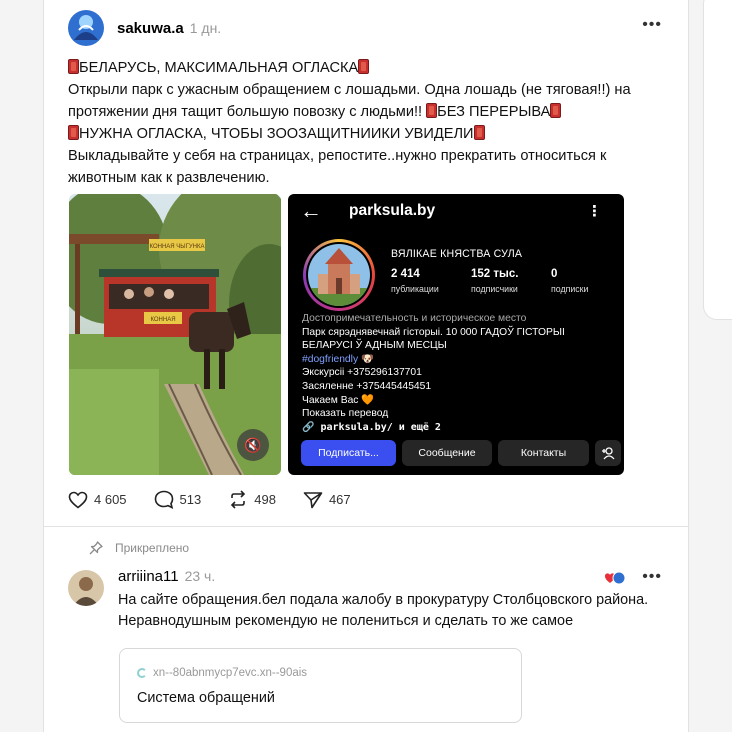 The width and height of the screenshot is (732, 732). What do you see at coordinates (457, 360) in the screenshot?
I see `ig-hashtag: #dogfriendly 🐶` at bounding box center [457, 360].